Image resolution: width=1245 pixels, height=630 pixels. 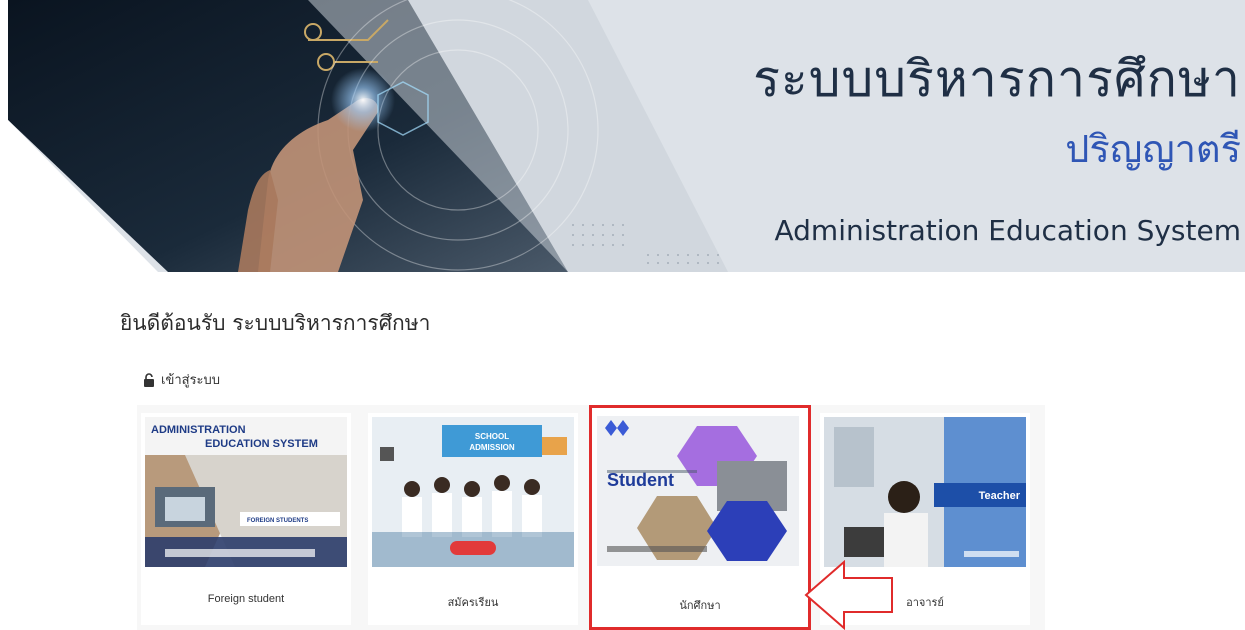 What do you see at coordinates (246, 599) in the screenshot?
I see `card-label: Foreign student` at bounding box center [246, 599].